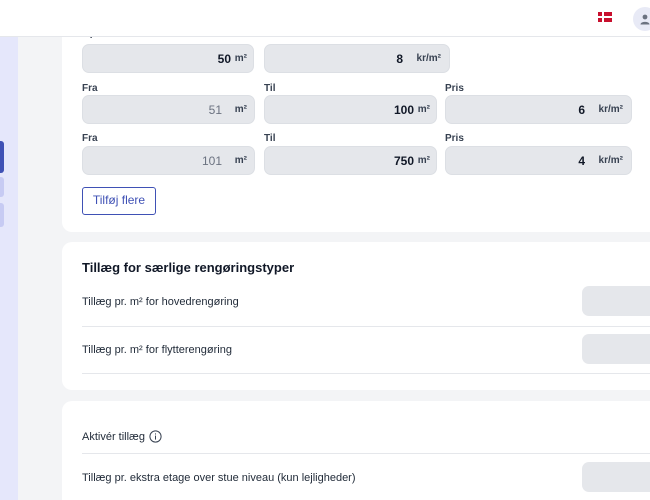 Image resolution: width=650 pixels, height=500 pixels. I want to click on user-icon, so click(645, 19).